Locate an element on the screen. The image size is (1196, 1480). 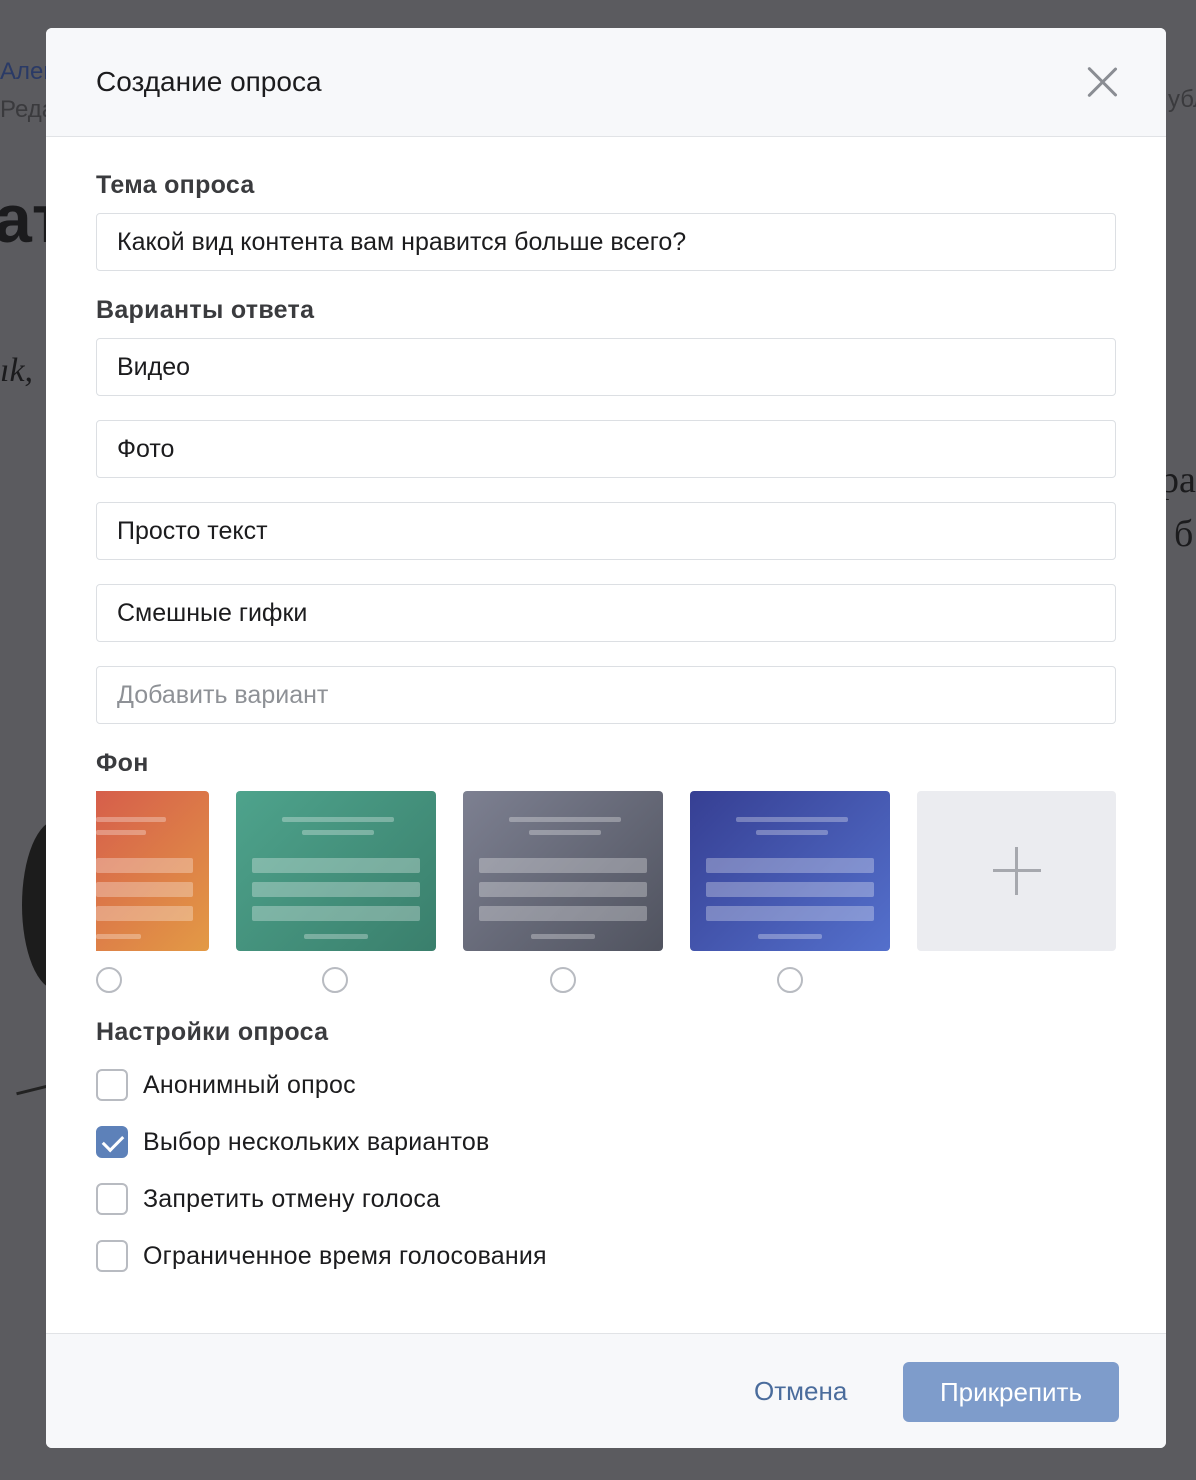
background-label: Фон is located at coordinates (122, 763).